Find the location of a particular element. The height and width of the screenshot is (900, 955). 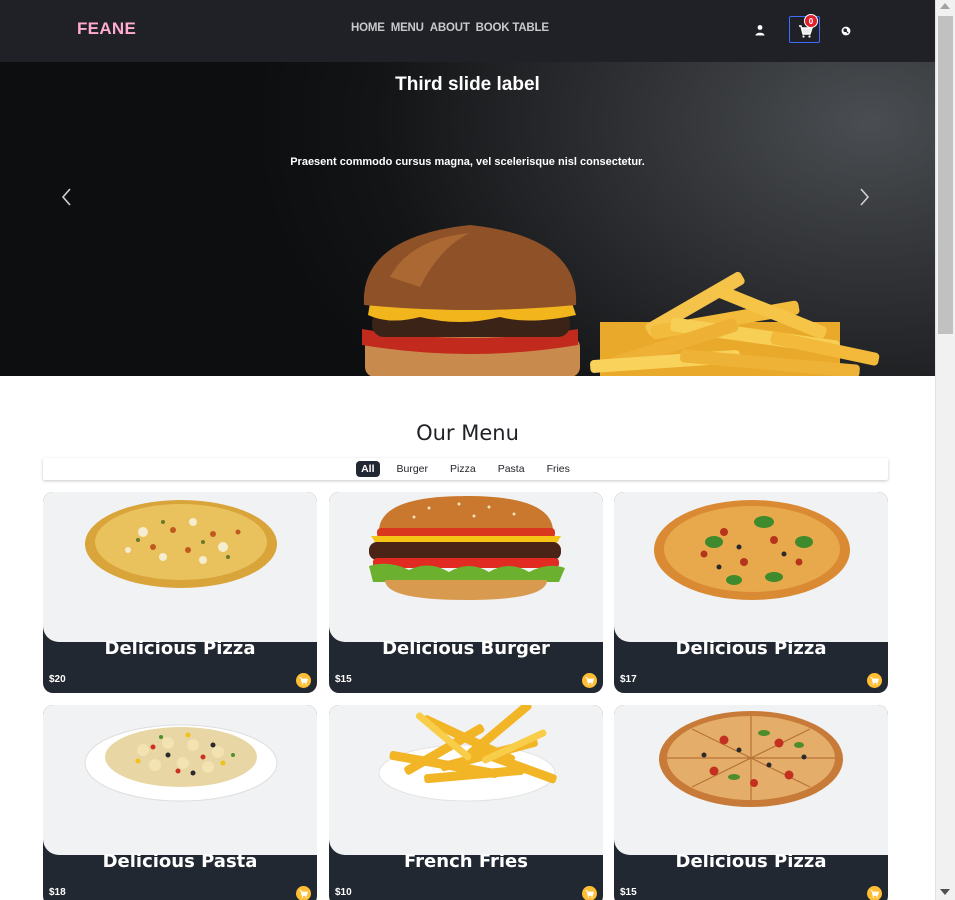

hero-title: Third slide label is located at coordinates (467, 84).